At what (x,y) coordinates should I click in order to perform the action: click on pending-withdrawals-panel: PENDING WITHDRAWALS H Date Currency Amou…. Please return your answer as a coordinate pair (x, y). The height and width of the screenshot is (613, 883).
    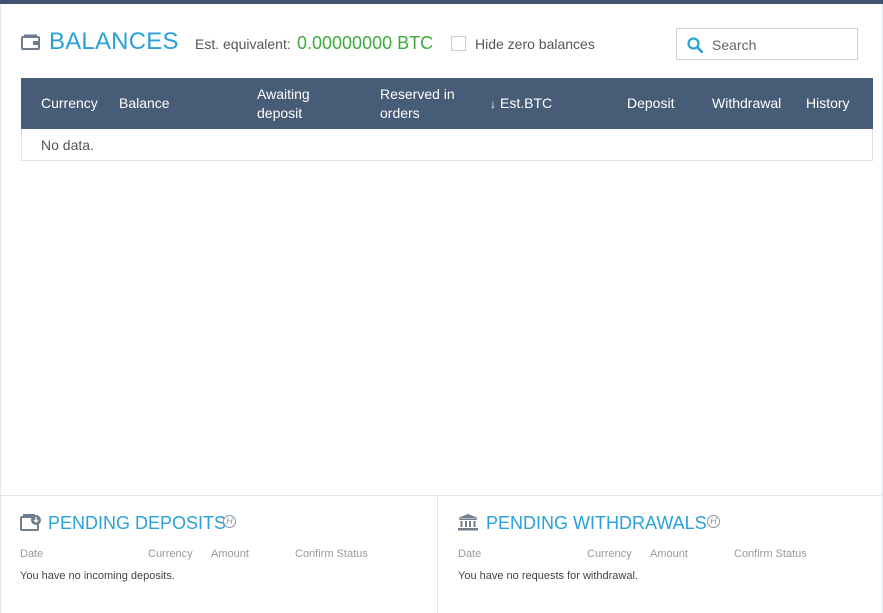
    Looking at the image, I should click on (660, 554).